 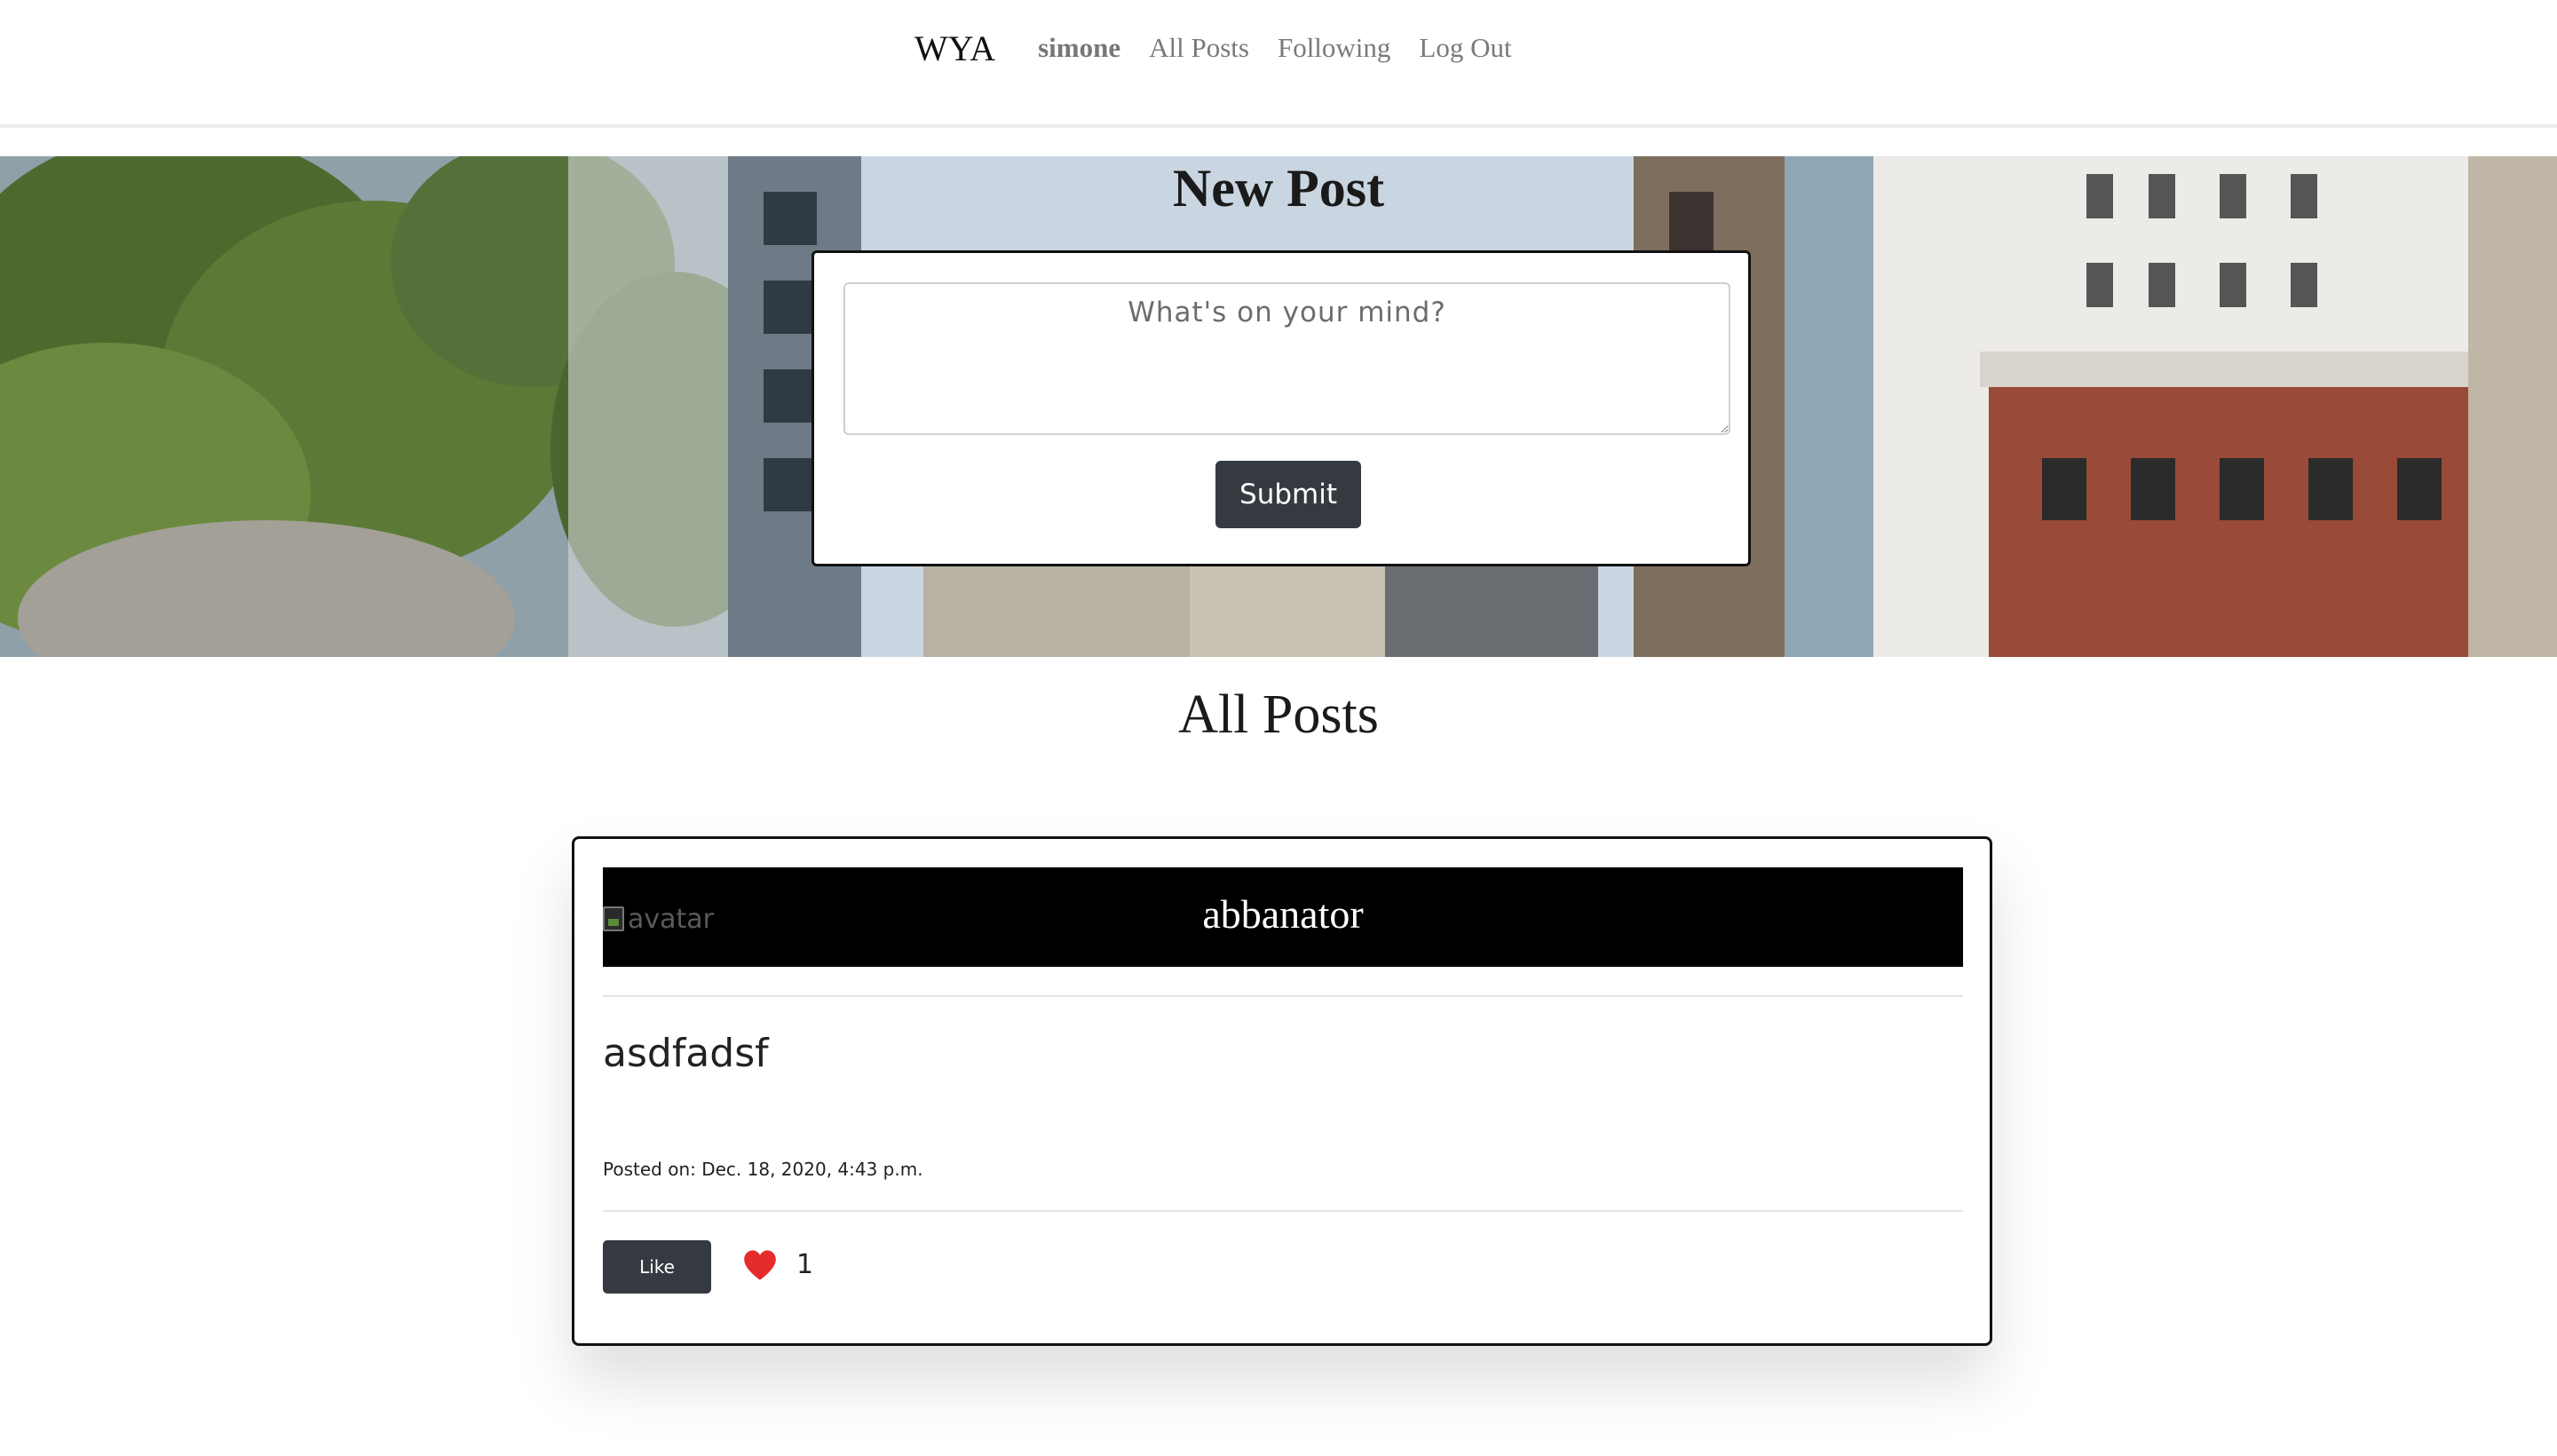 I want to click on nav-logout-link: Log Out, so click(x=1465, y=48).